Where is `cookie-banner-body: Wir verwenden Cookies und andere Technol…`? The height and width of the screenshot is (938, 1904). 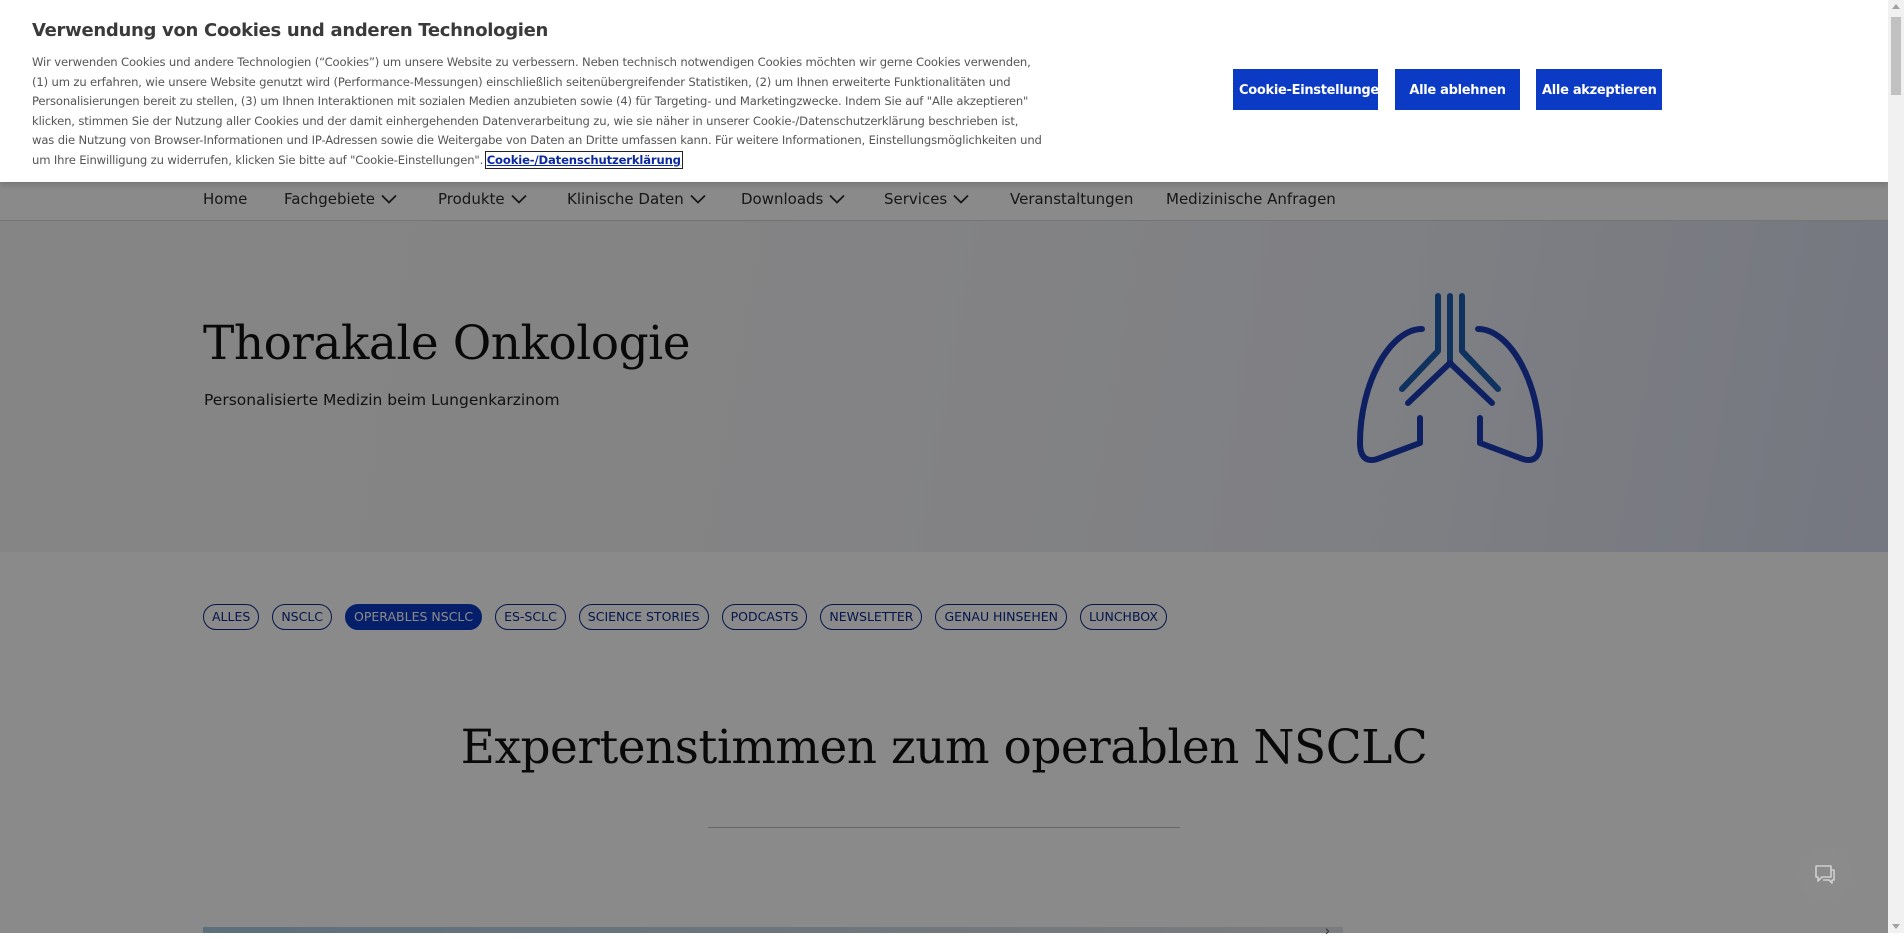
cookie-banner-body: Wir verwenden Cookies und andere Technol… is located at coordinates (537, 111).